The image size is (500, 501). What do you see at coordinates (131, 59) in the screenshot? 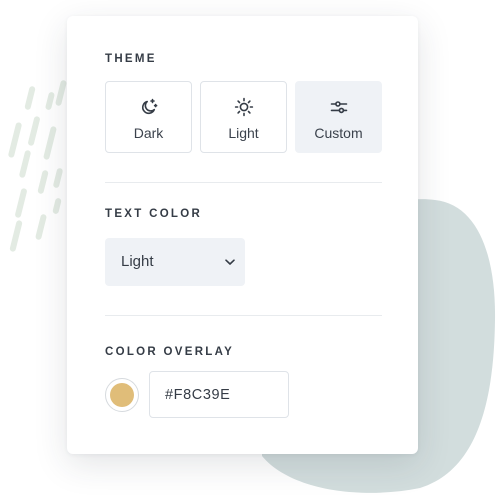
I see `theme-heading: THEME` at bounding box center [131, 59].